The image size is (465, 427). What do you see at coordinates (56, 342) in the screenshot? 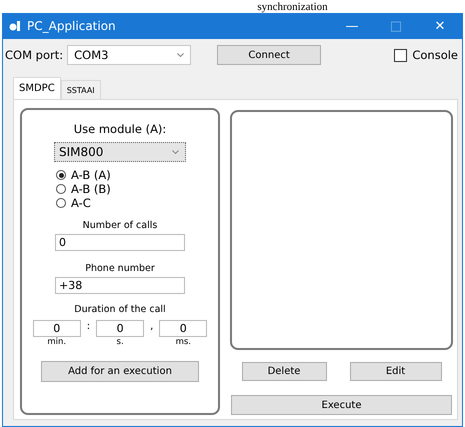
I see `unit-label: min.` at bounding box center [56, 342].